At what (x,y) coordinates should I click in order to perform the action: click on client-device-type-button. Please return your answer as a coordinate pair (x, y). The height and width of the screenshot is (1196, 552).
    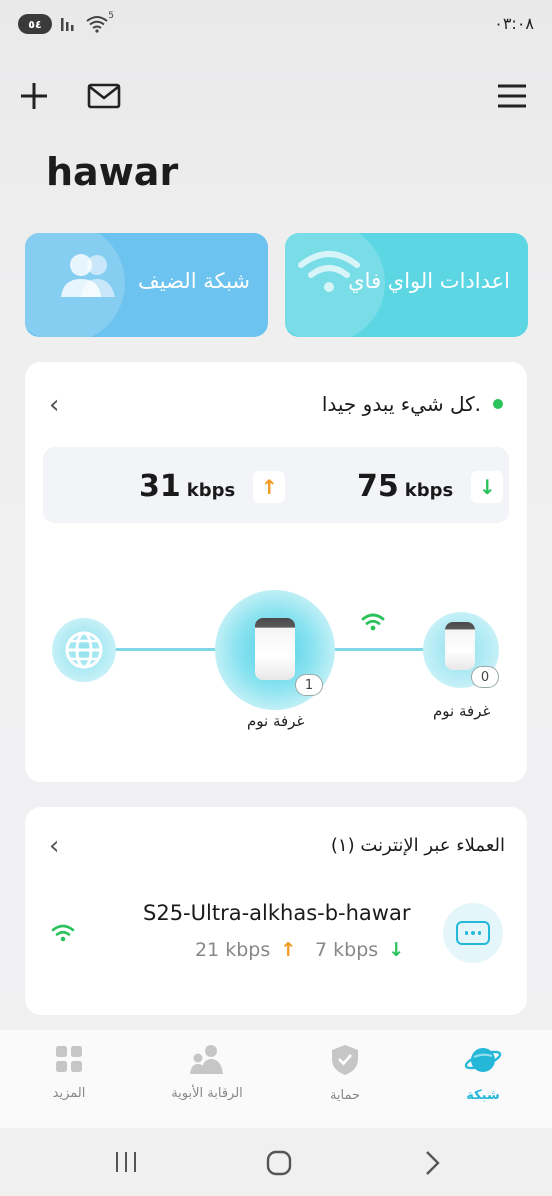
    Looking at the image, I should click on (473, 933).